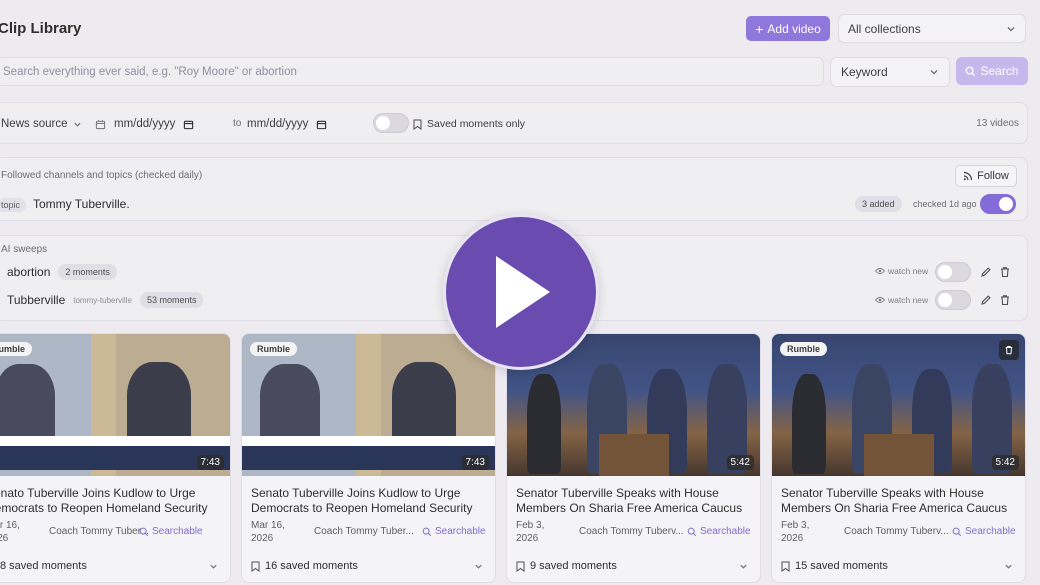  What do you see at coordinates (999, 71) in the screenshot?
I see `search-button-label: Search` at bounding box center [999, 71].